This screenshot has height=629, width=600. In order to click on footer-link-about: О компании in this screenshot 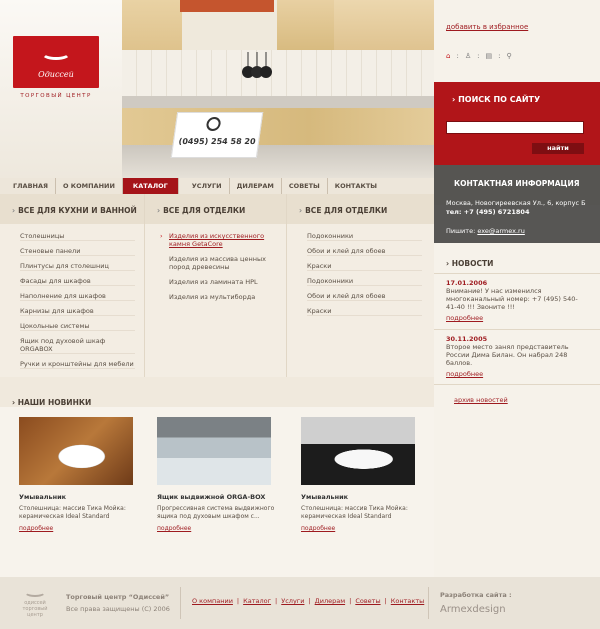, I will do `click(212, 601)`.